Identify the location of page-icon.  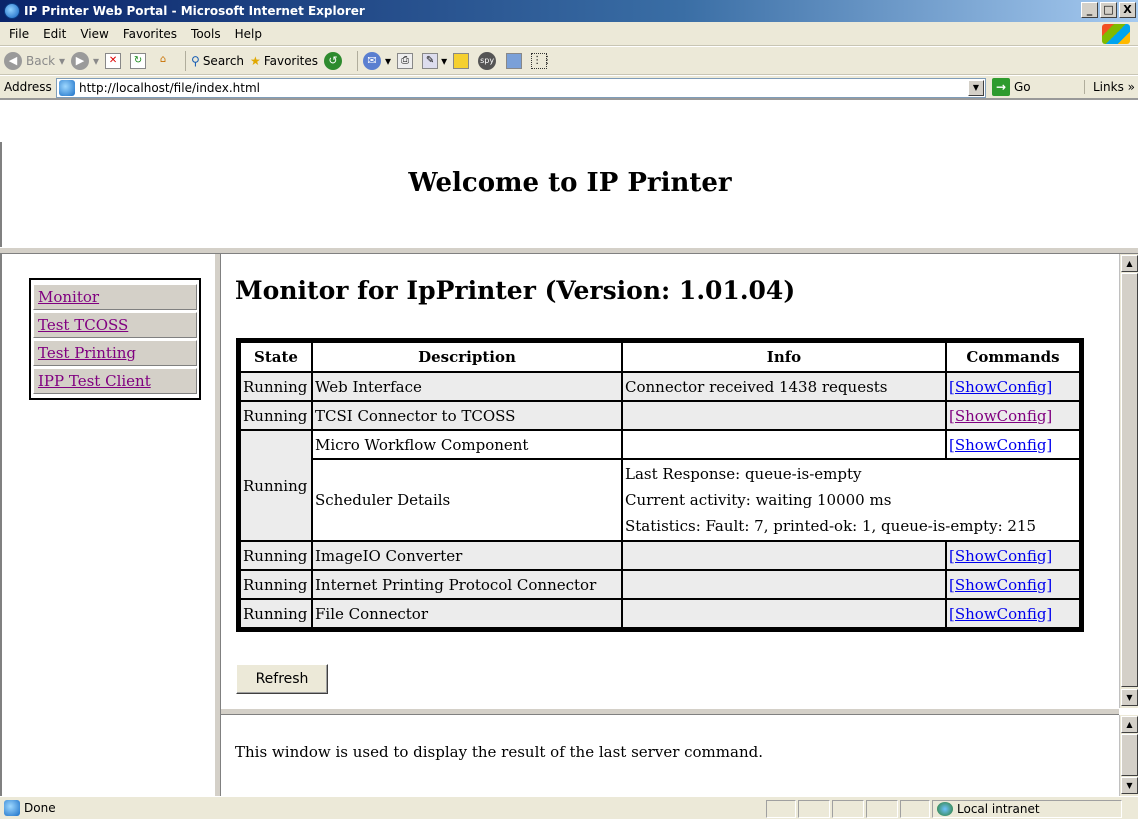
(12, 808).